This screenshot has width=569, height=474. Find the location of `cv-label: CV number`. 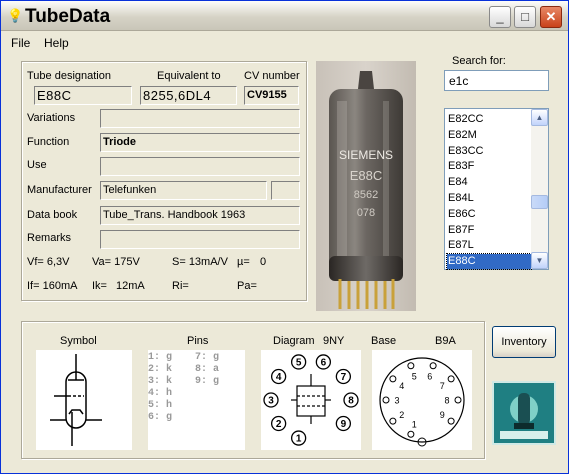

cv-label: CV number is located at coordinates (272, 76).